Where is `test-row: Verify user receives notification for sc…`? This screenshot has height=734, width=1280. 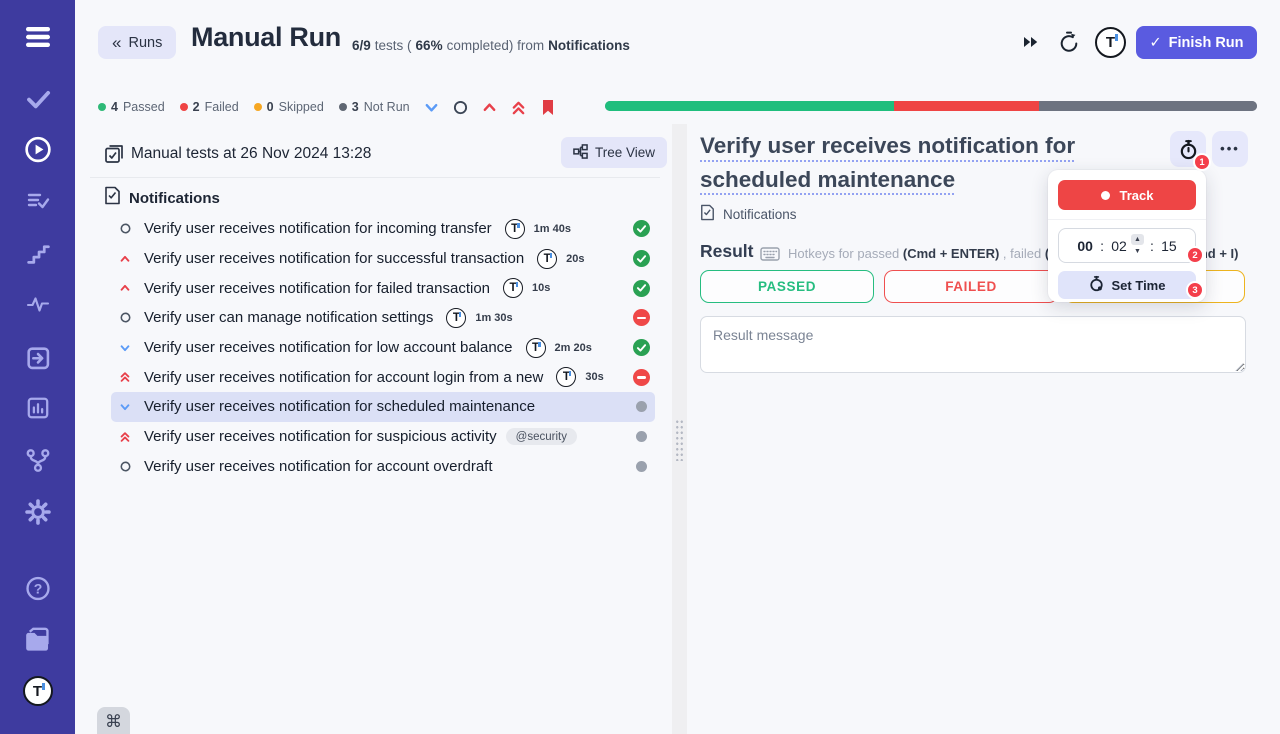
test-row: Verify user receives notification for sc… is located at coordinates (383, 407).